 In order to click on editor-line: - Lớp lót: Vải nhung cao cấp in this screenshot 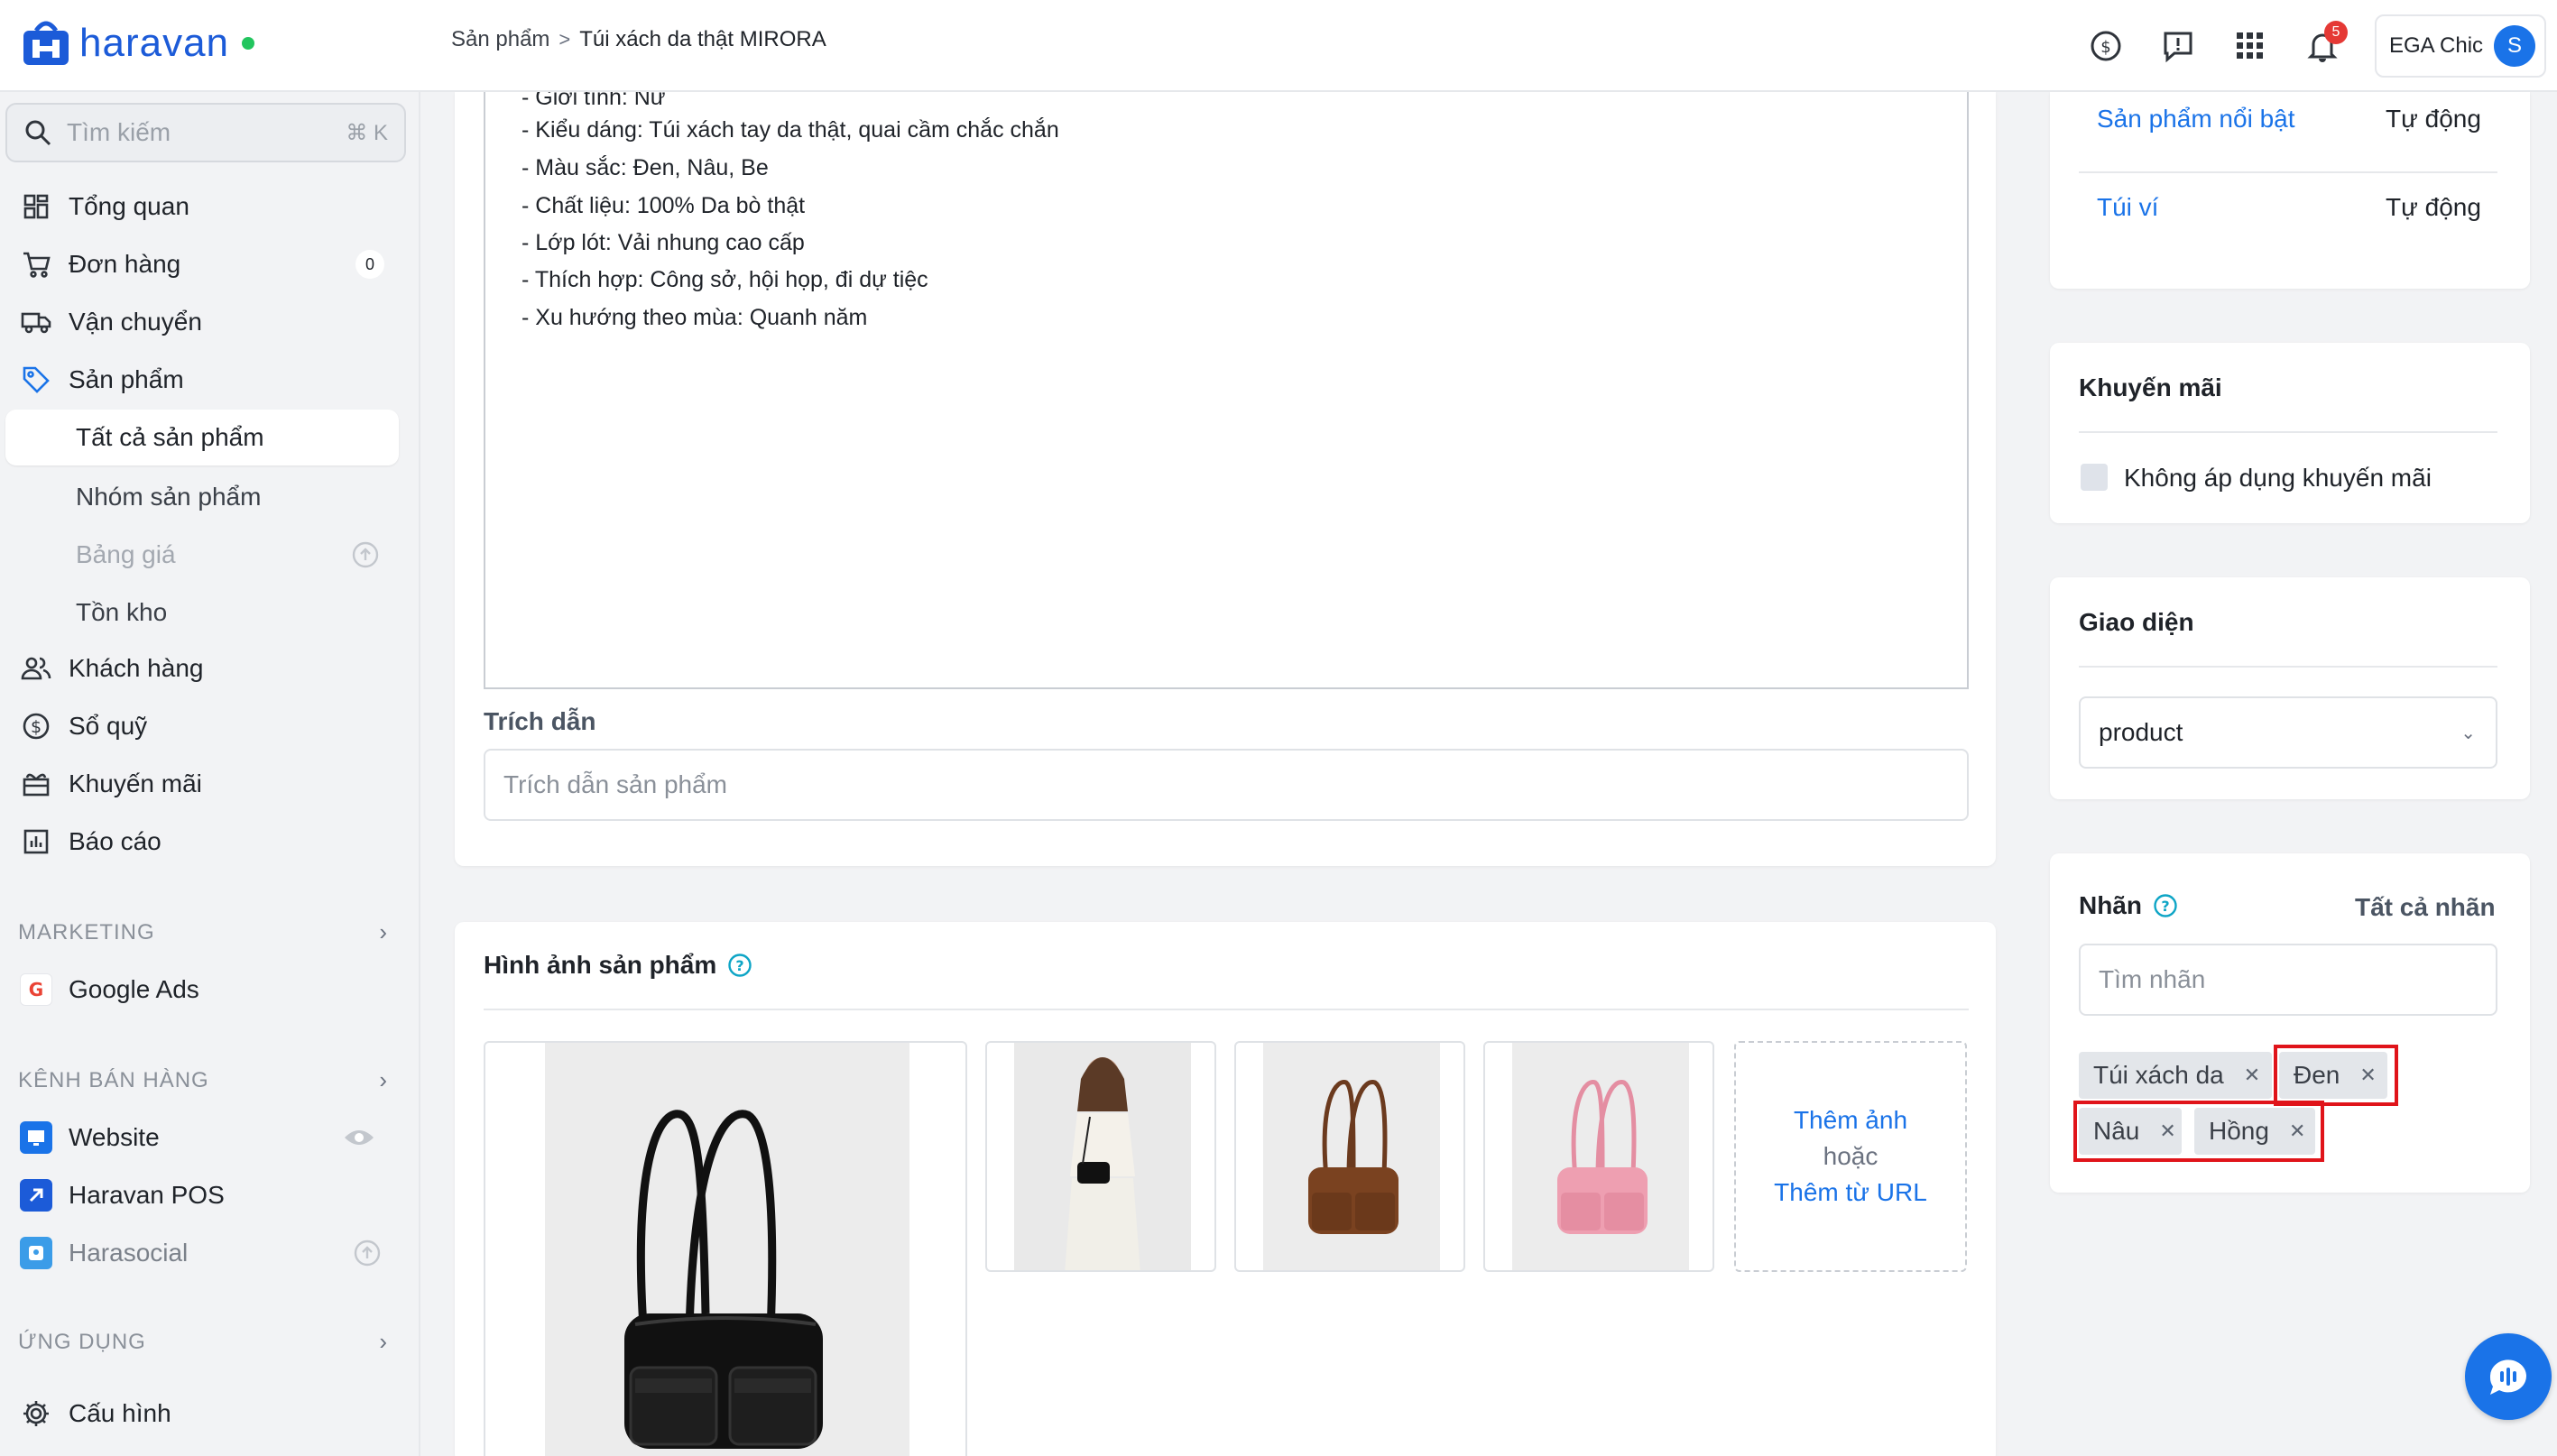, I will do `click(663, 242)`.